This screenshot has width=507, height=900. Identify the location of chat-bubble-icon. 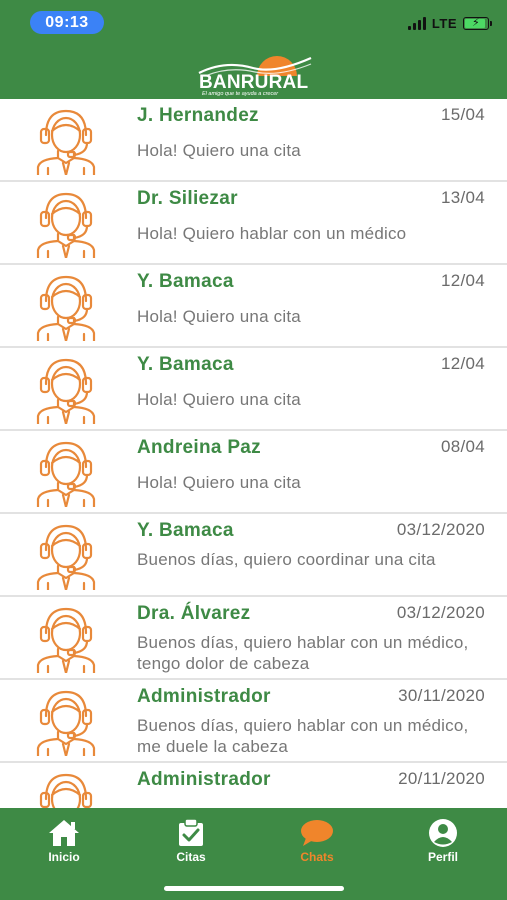
(317, 833).